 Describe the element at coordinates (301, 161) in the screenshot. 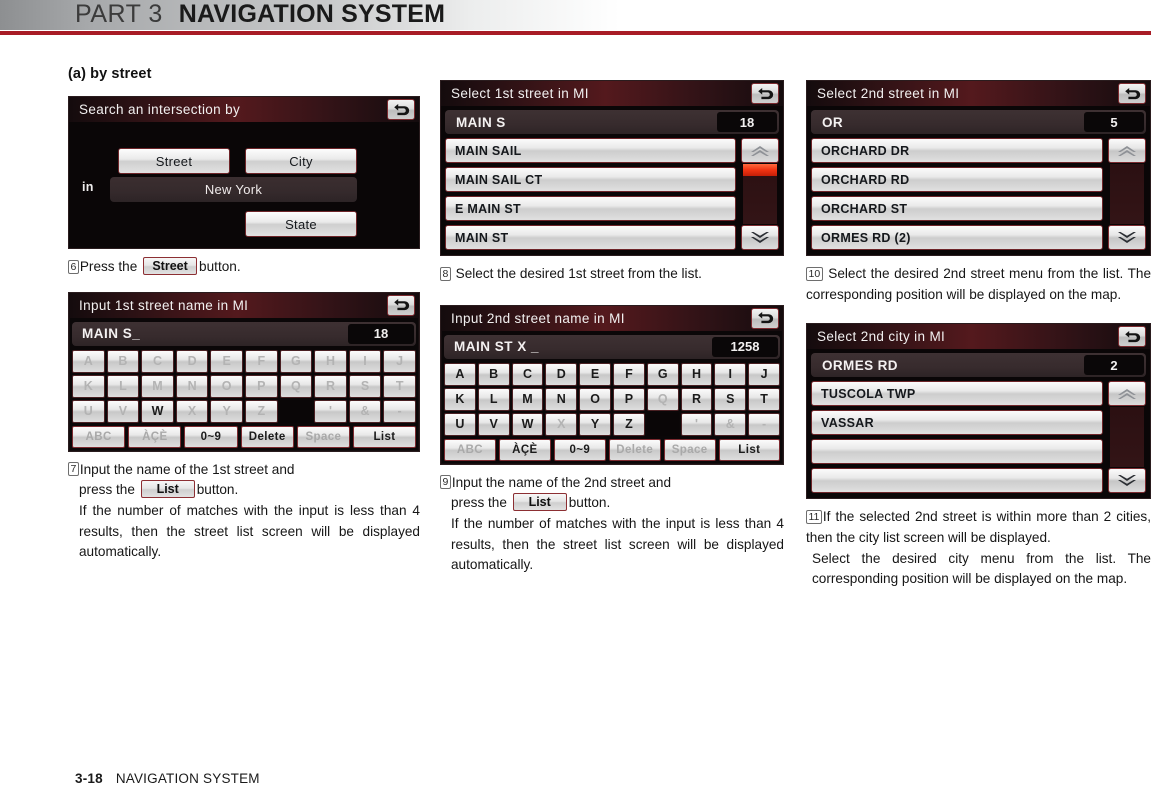

I see `city-button: City` at that location.